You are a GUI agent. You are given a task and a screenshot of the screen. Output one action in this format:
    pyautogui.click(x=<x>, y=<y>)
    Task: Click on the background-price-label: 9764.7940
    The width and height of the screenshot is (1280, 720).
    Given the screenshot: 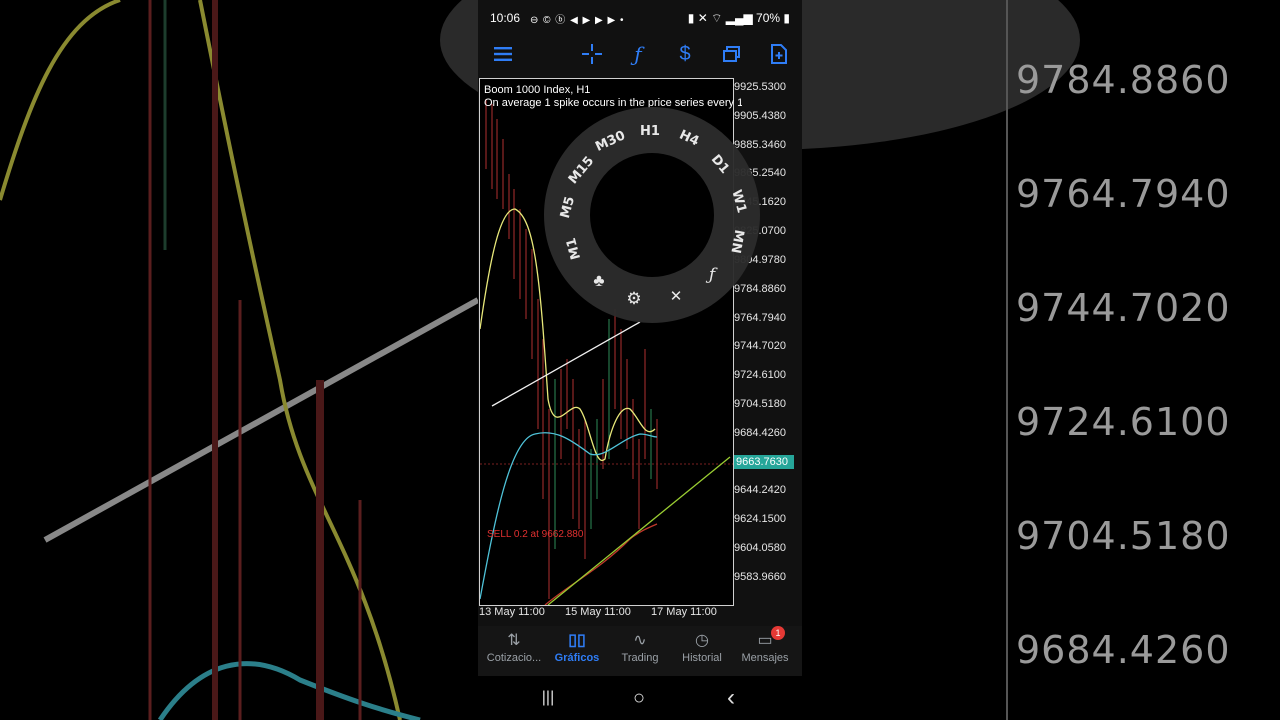 What is the action you would take?
    pyautogui.click(x=1123, y=194)
    